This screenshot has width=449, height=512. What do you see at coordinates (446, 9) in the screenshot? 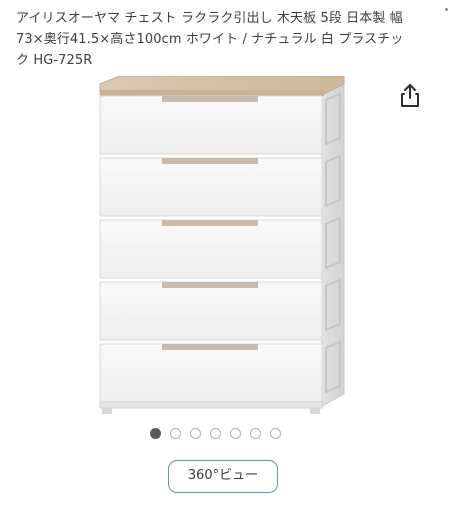
I see `corner-indicator` at bounding box center [446, 9].